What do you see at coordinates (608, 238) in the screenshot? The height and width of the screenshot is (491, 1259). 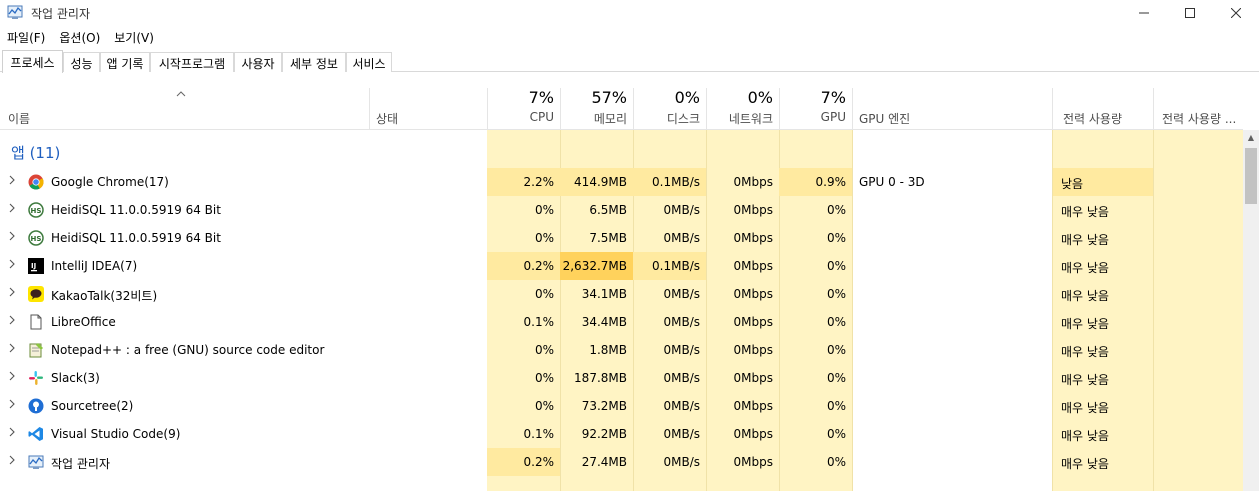 I see `cell-memory: 7.5MB` at bounding box center [608, 238].